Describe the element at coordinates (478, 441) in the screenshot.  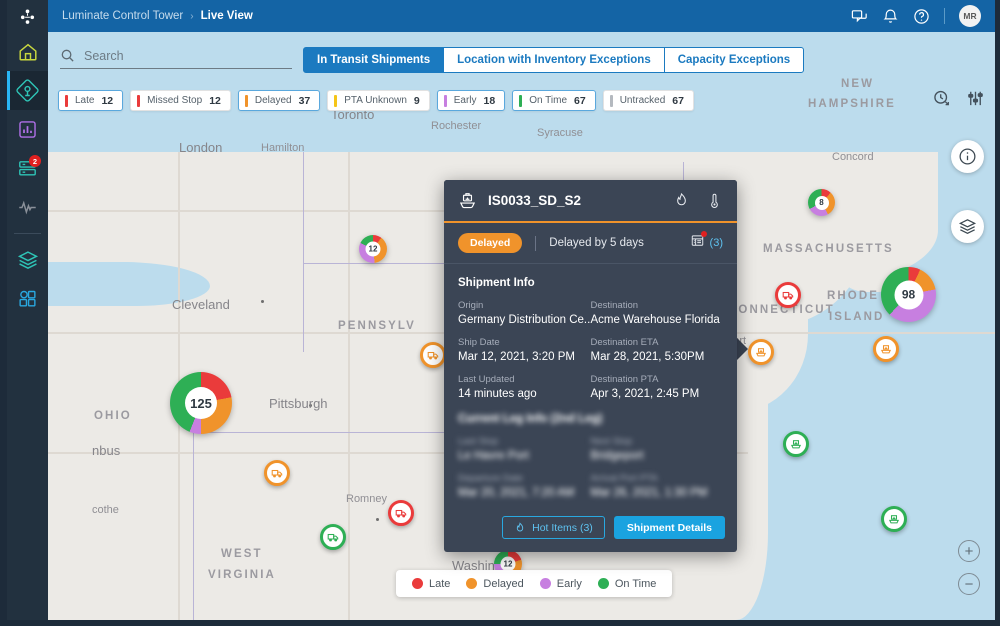
I see `field-label: Last Stop` at that location.